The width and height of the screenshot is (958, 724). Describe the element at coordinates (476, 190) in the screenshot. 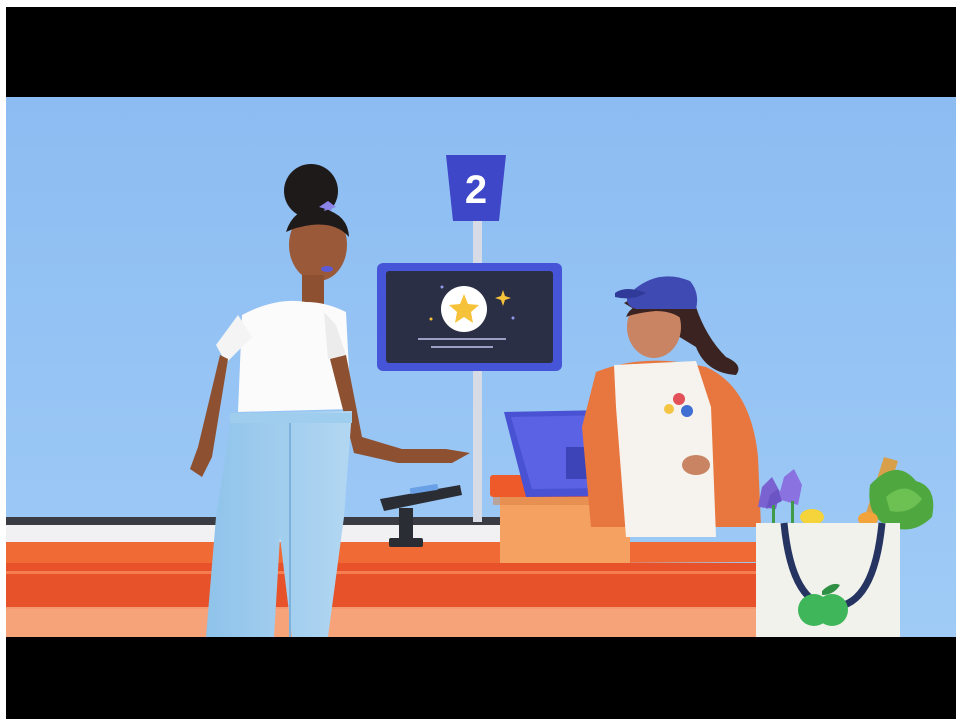

I see `lane-number: 2` at that location.